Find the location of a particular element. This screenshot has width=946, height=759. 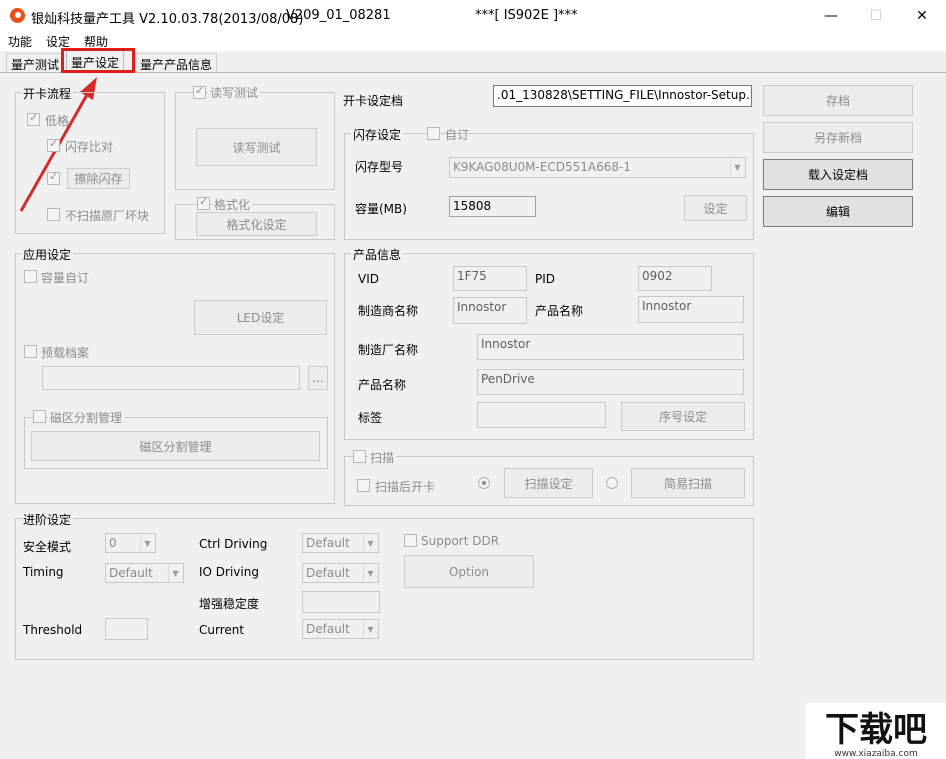

vendor-label: 制造商名称 is located at coordinates (388, 310).